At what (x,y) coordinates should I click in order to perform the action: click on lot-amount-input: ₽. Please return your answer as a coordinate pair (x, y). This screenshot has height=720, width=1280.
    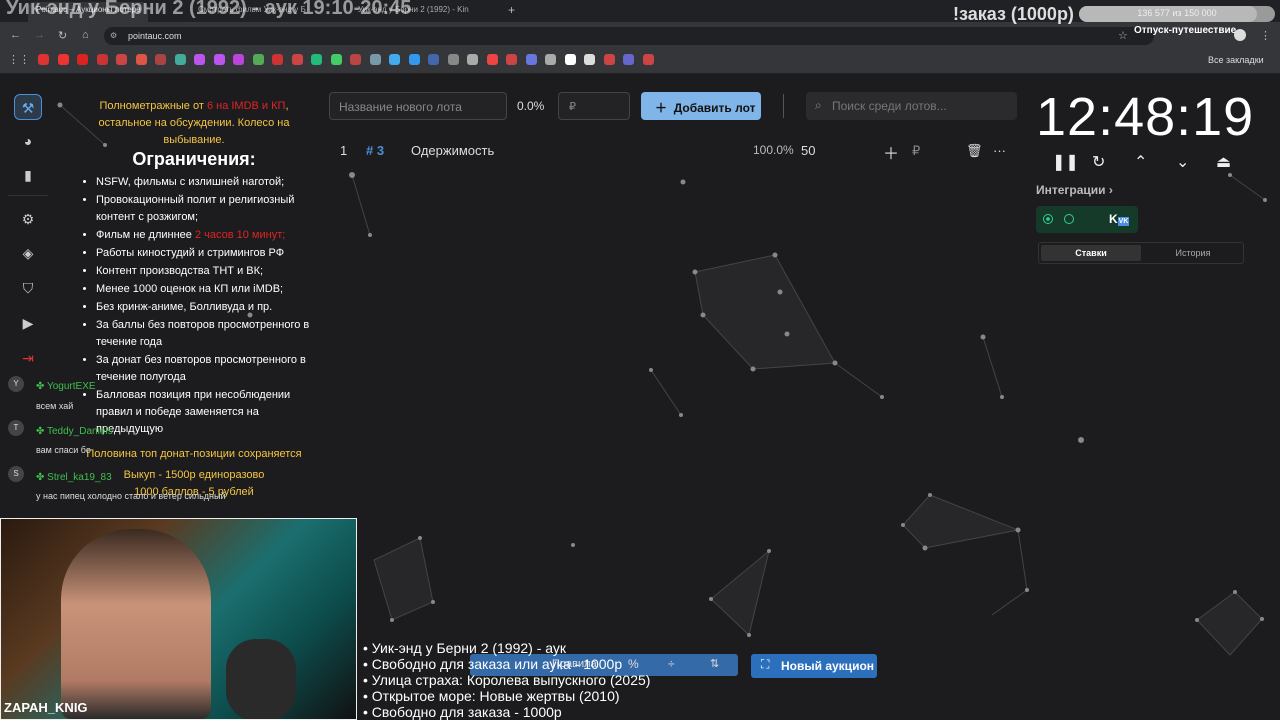
    Looking at the image, I should click on (594, 106).